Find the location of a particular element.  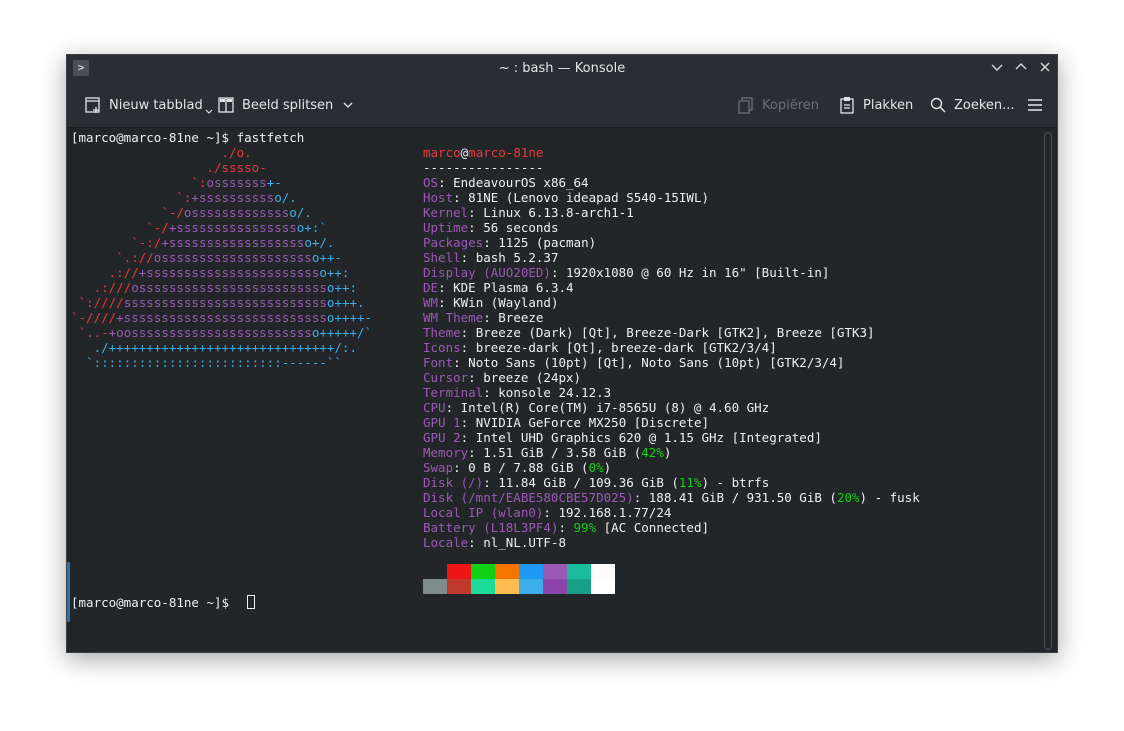

ascii-logo-line: `.://osssssssssssssssssssso++- is located at coordinates (206, 257).